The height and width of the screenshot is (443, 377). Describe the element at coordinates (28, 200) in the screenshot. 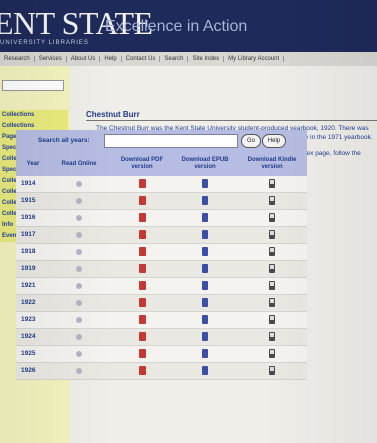

I see `year-link: 1915` at that location.